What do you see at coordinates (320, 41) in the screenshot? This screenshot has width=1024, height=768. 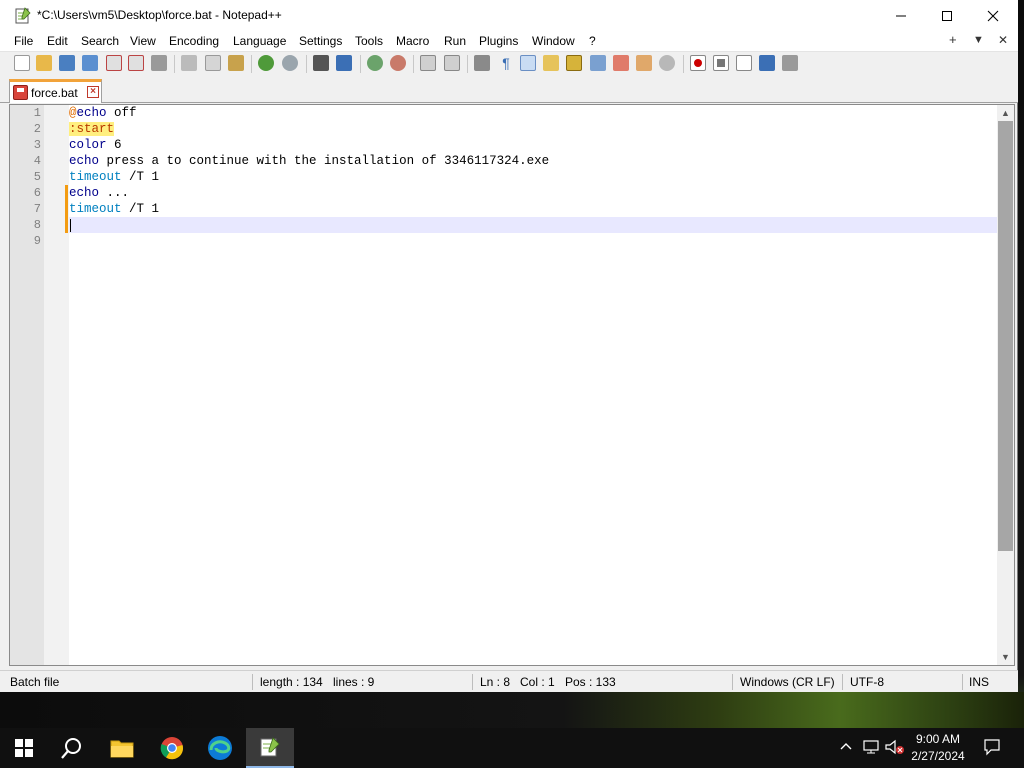 I see `menu-settings: Settings` at bounding box center [320, 41].